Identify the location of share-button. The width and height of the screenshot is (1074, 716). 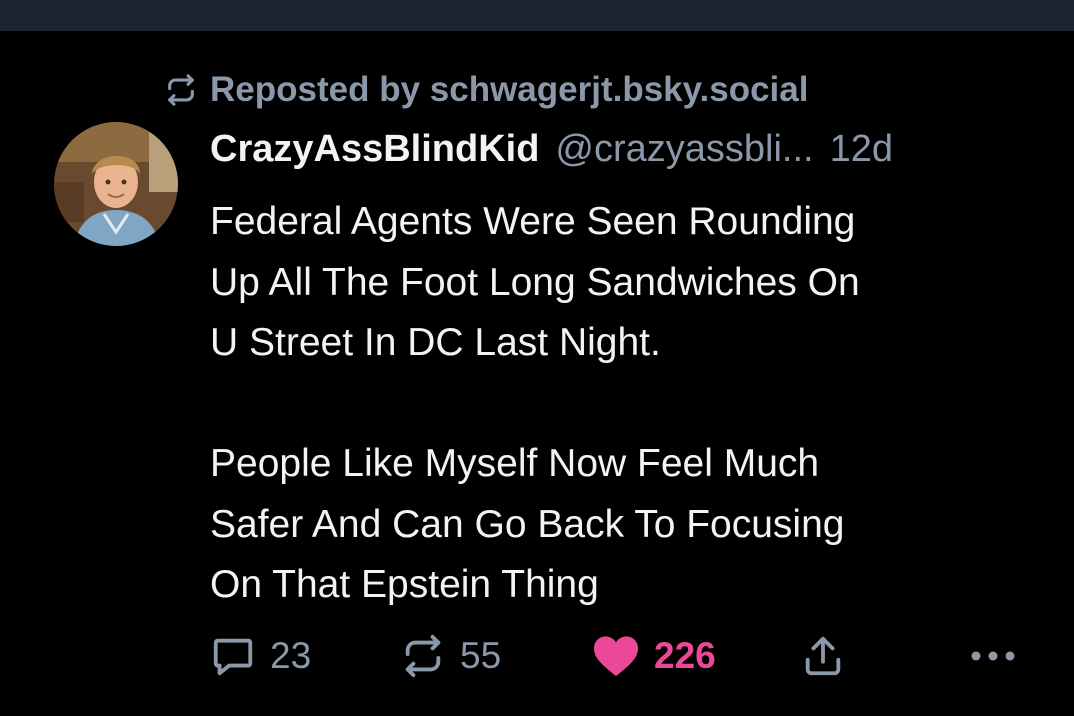
(823, 656).